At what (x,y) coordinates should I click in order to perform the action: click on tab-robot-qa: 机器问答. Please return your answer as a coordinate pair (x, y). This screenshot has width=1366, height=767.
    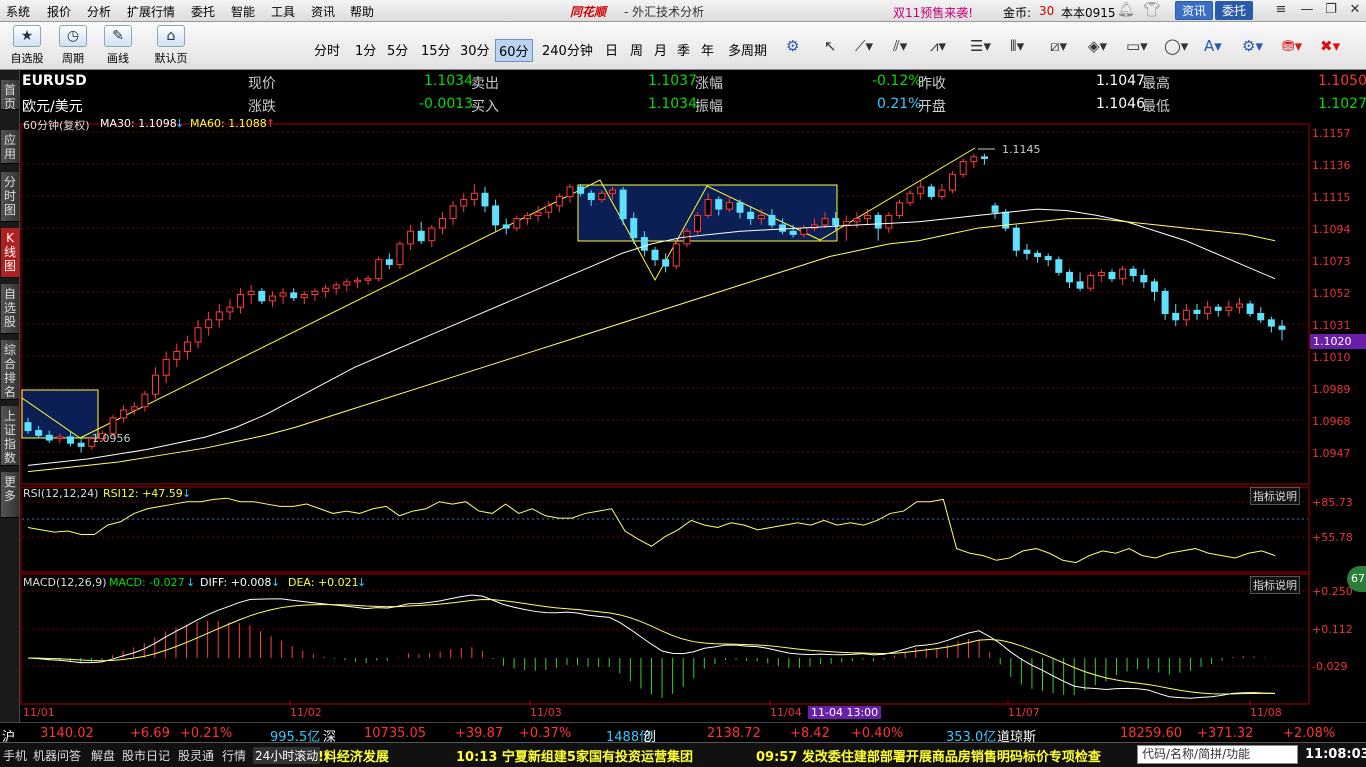
    Looking at the image, I should click on (57, 755).